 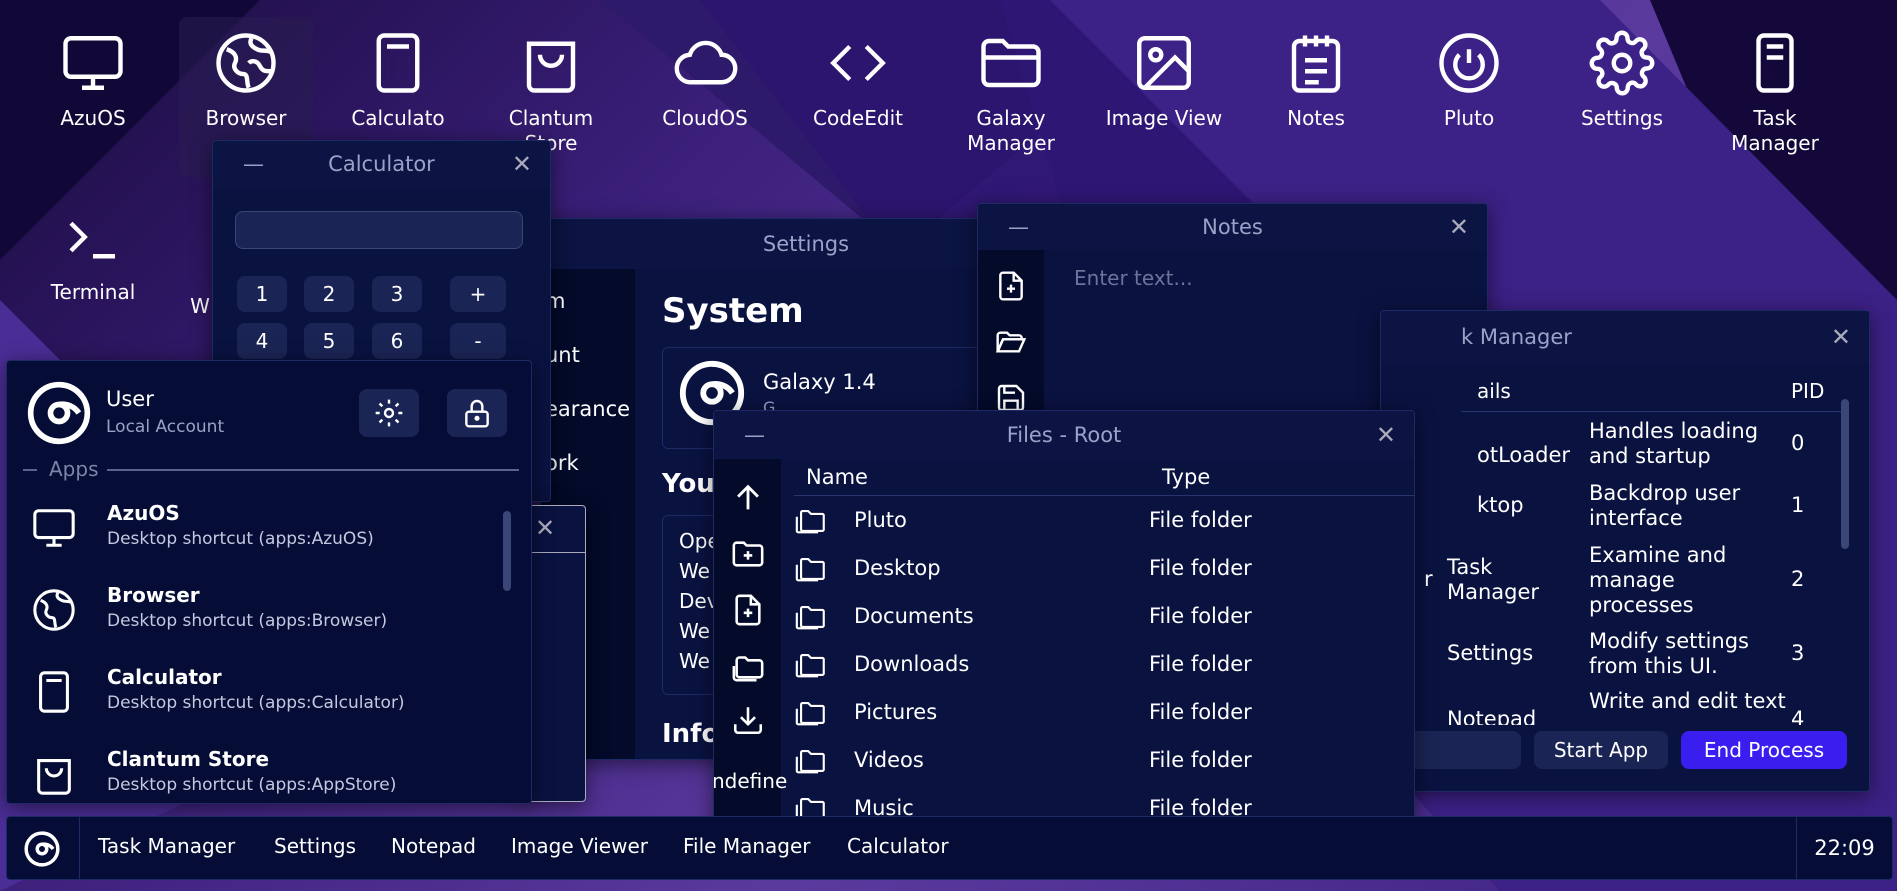 I want to click on desktop-icon-task-manager: Task Manager, so click(x=1775, y=78).